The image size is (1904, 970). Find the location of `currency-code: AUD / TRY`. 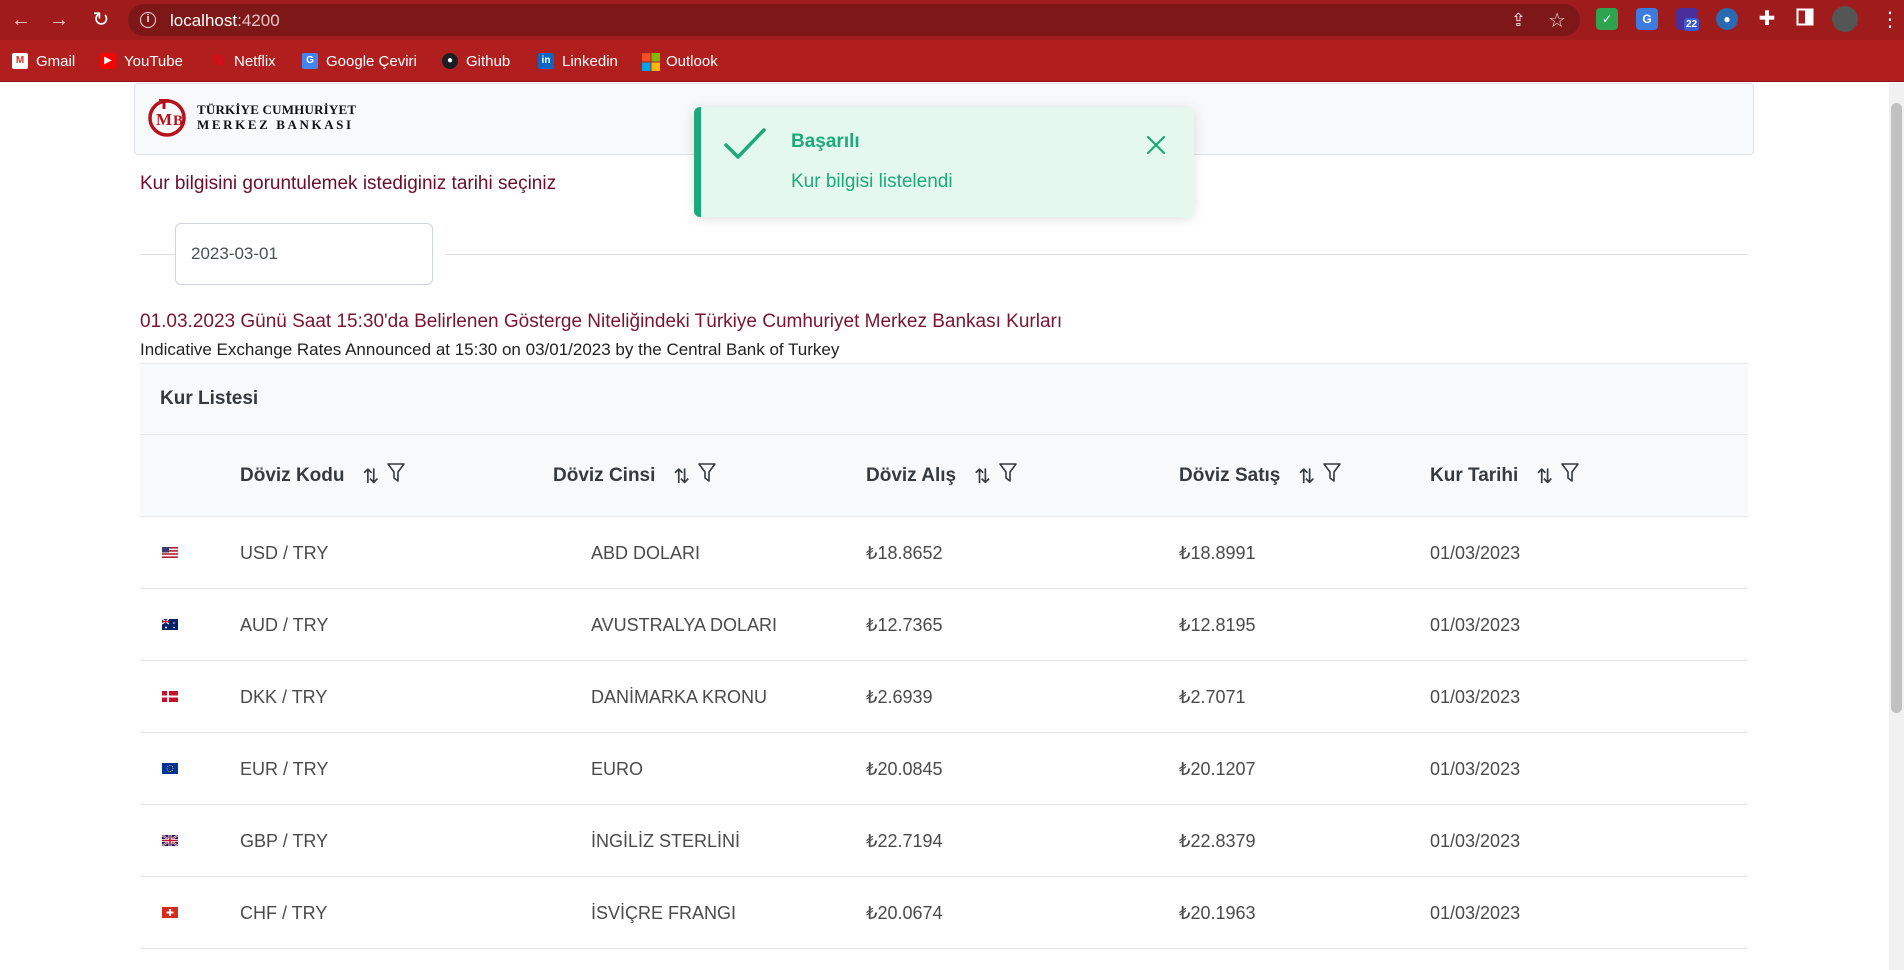

currency-code: AUD / TRY is located at coordinates (284, 625).